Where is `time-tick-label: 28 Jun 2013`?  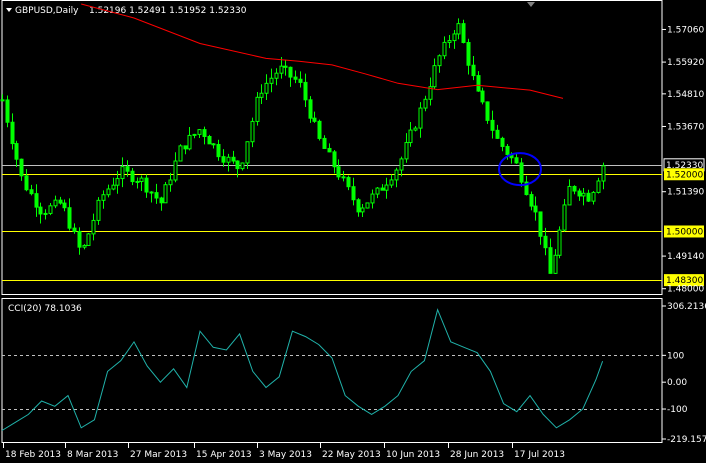
time-tick-label: 28 Jun 2013 is located at coordinates (477, 455).